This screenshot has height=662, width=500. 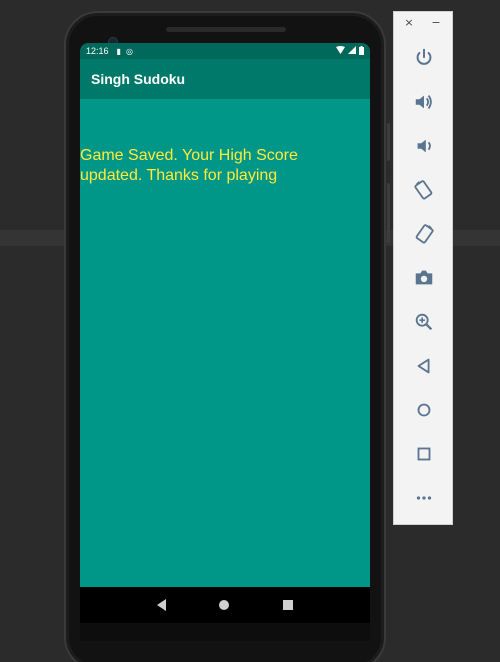 I want to click on minimize-icon: −, so click(x=436, y=23).